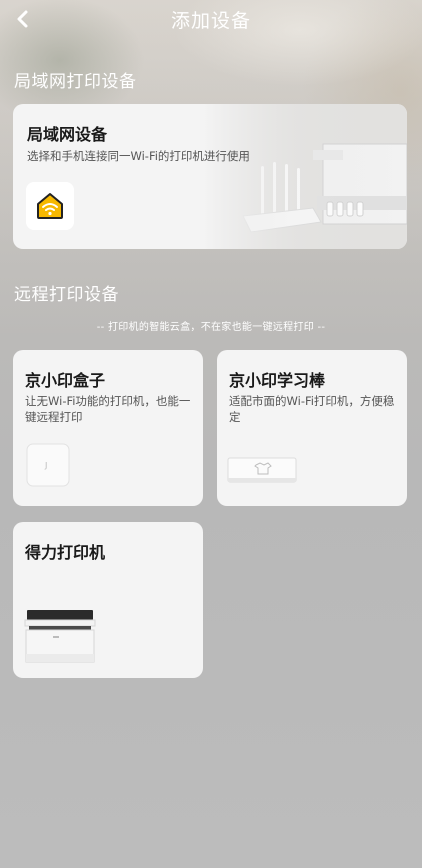 Image resolution: width=422 pixels, height=868 pixels. What do you see at coordinates (305, 176) in the screenshot?
I see `router-printer-illustration` at bounding box center [305, 176].